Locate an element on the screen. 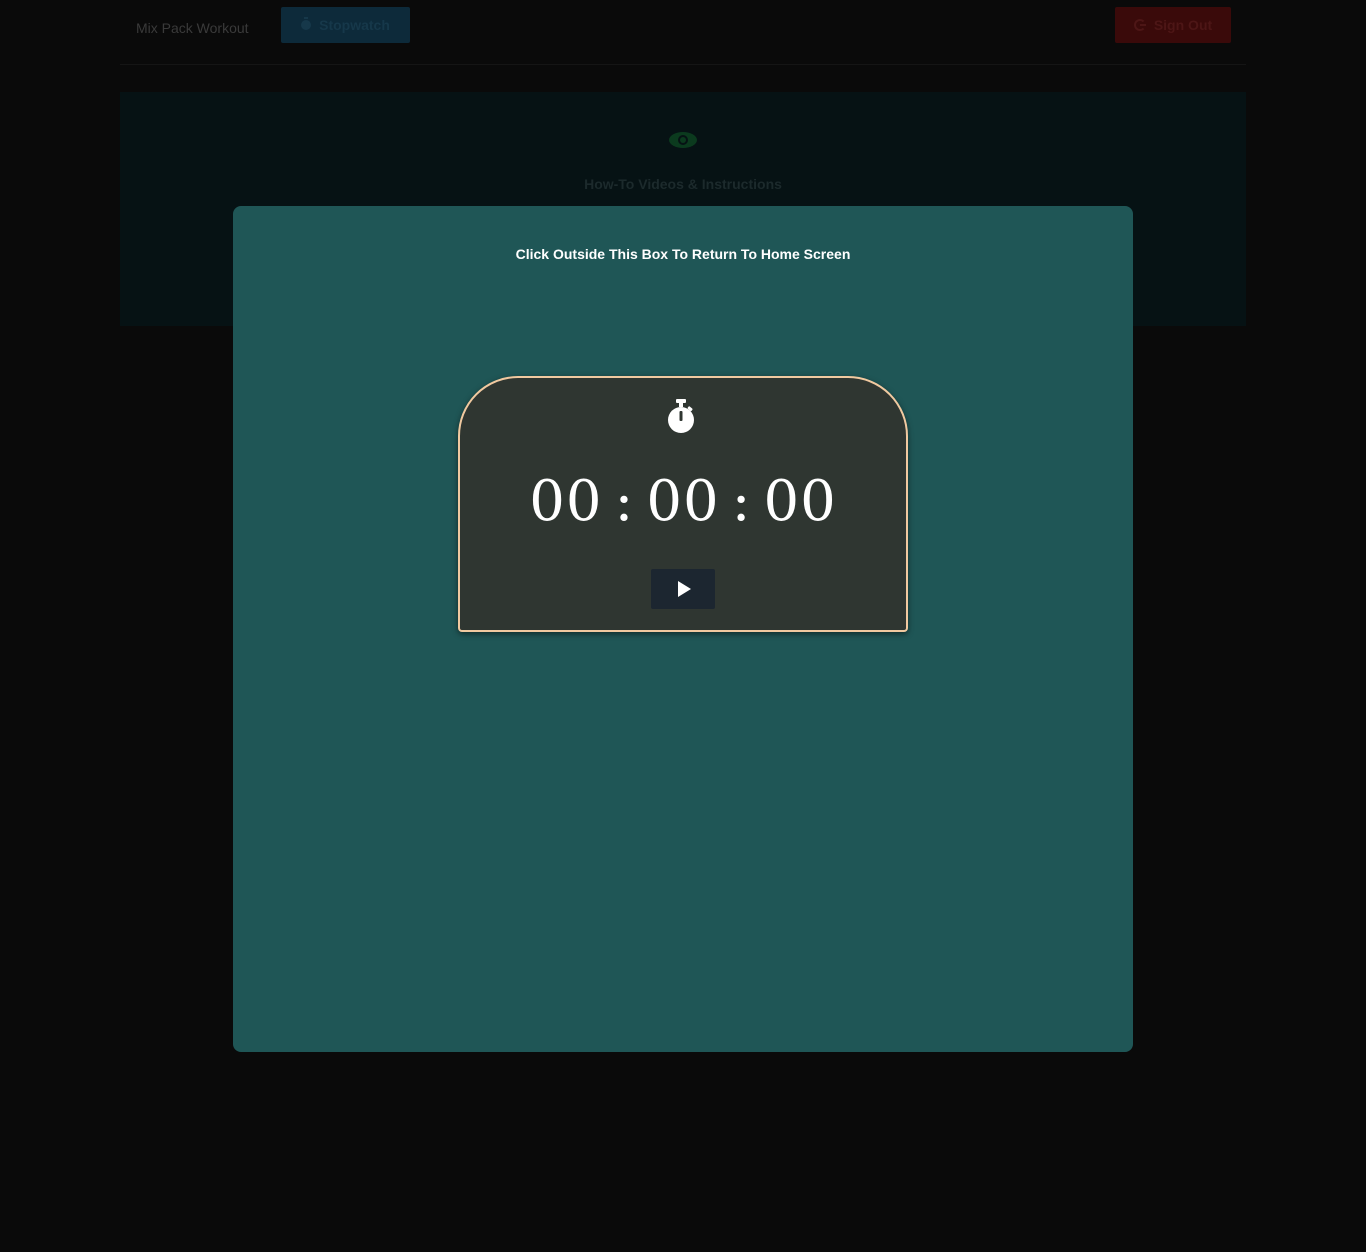 The image size is (1366, 1252). stopwatch-button-label: Stopwatch is located at coordinates (354, 25).